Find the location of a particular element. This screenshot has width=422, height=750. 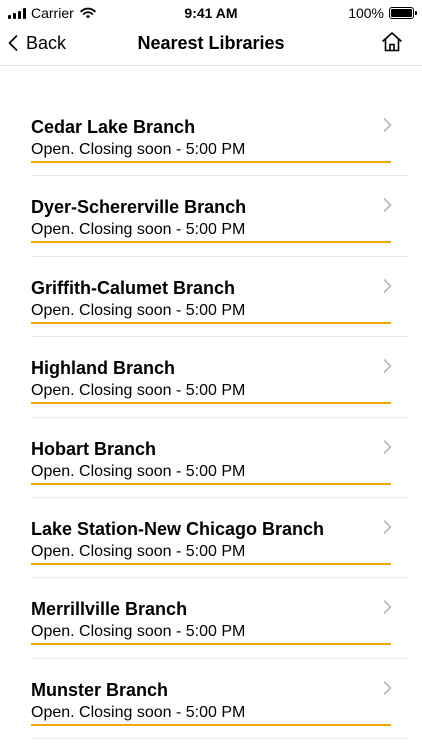

status-right: 100% is located at coordinates (382, 13).